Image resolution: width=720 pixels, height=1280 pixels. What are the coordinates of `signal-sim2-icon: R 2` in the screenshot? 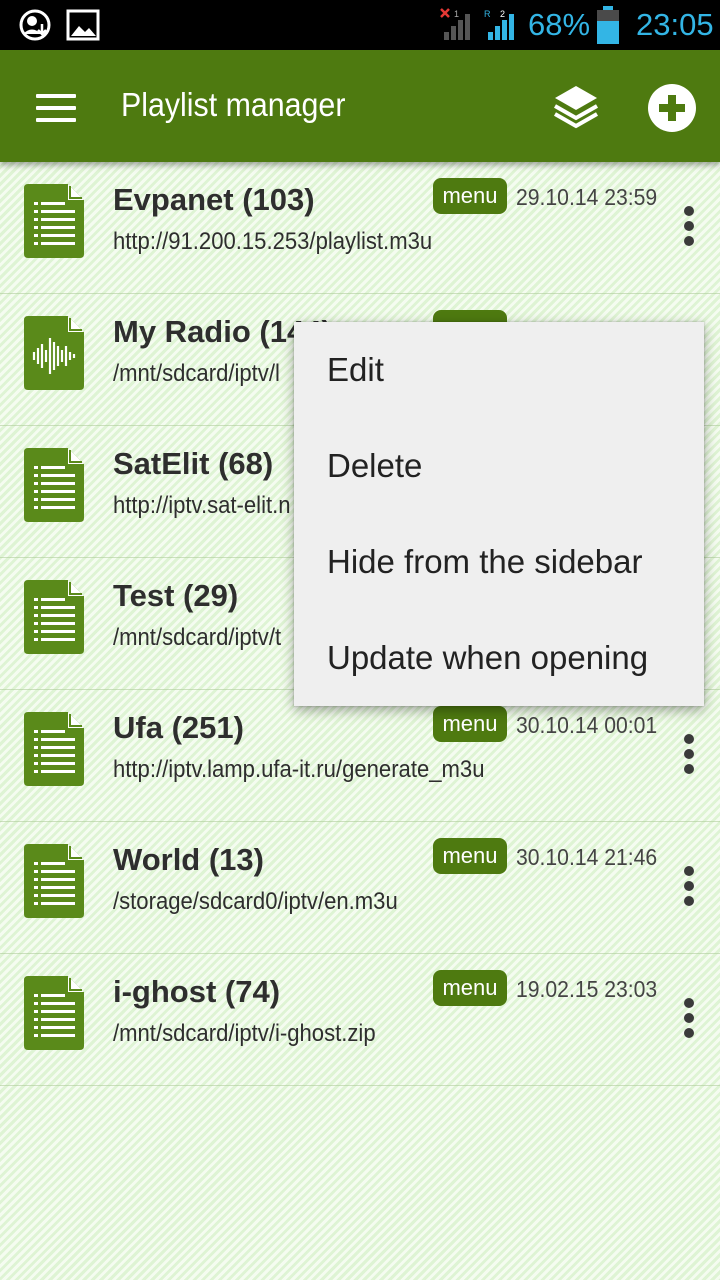 It's located at (499, 24).